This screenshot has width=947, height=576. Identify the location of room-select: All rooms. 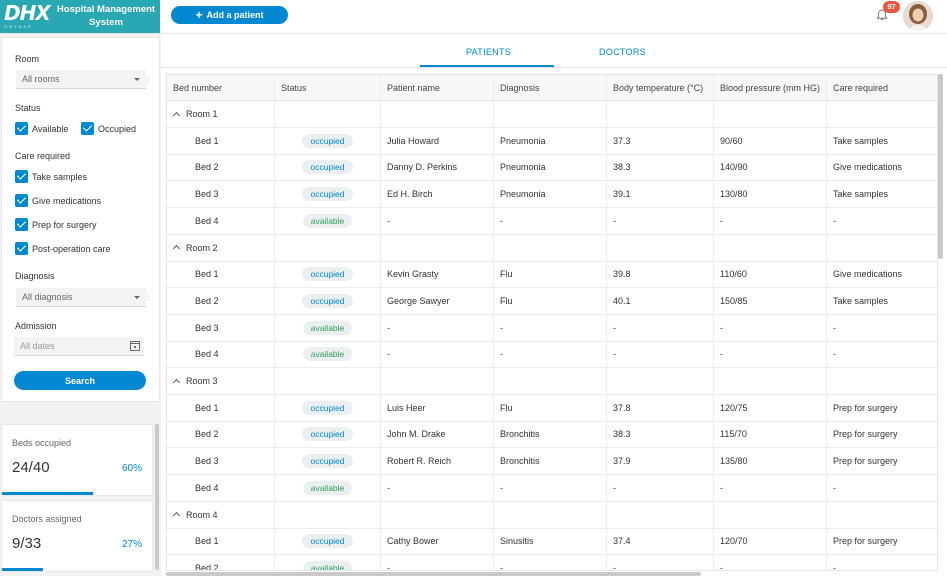
(81, 79).